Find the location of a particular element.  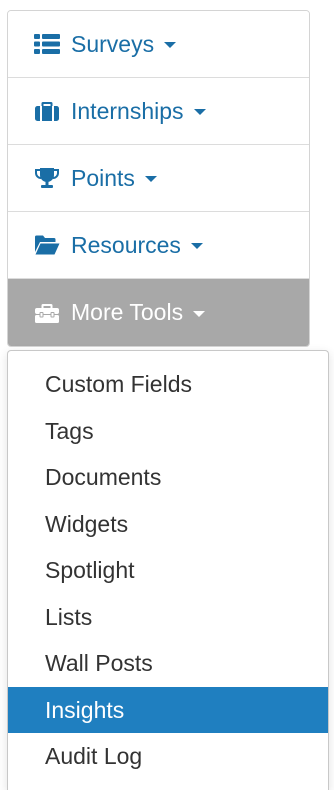

nav-item-more-tools: More Tools is located at coordinates (158, 312).